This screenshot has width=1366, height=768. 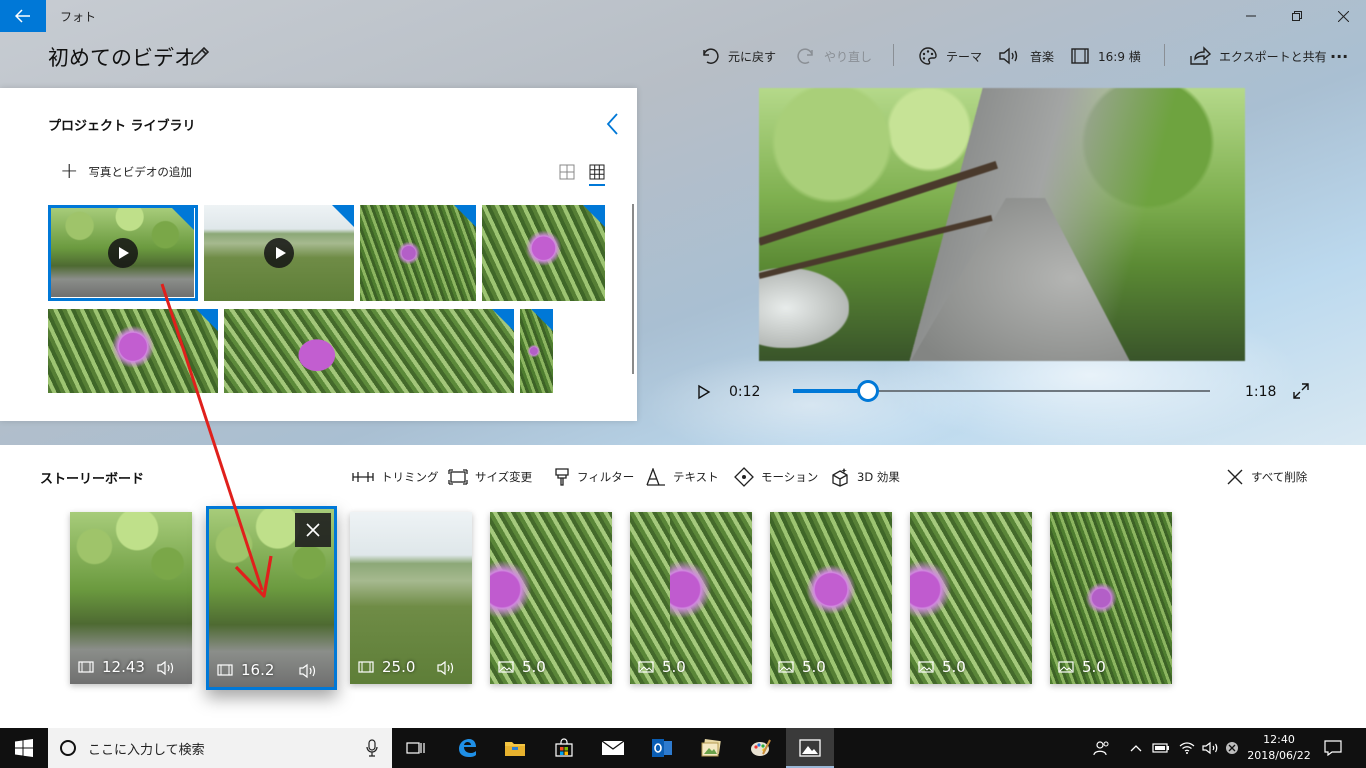 What do you see at coordinates (1002, 224) in the screenshot?
I see `video-preview` at bounding box center [1002, 224].